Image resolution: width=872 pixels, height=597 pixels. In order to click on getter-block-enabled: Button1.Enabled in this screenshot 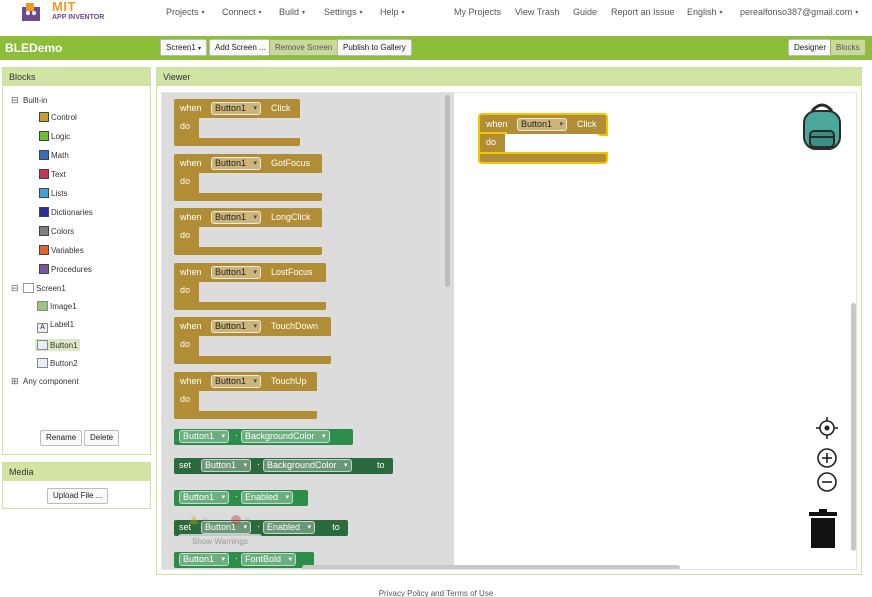, I will do `click(241, 498)`.